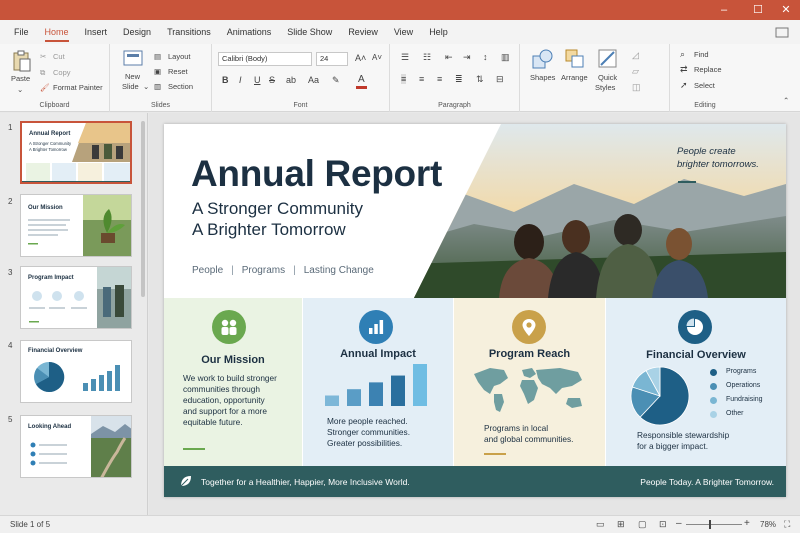 The height and width of the screenshot is (533, 800). Describe the element at coordinates (137, 32) in the screenshot. I see `tab-design: Design` at that location.